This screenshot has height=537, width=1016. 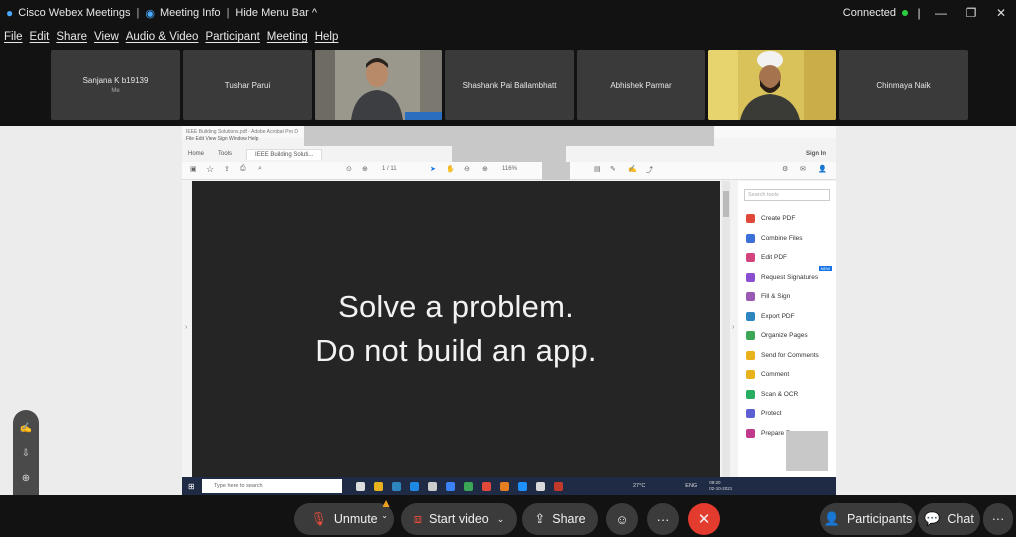 What do you see at coordinates (272, 486) in the screenshot?
I see `taskbar-search-input: Type here to search` at bounding box center [272, 486].